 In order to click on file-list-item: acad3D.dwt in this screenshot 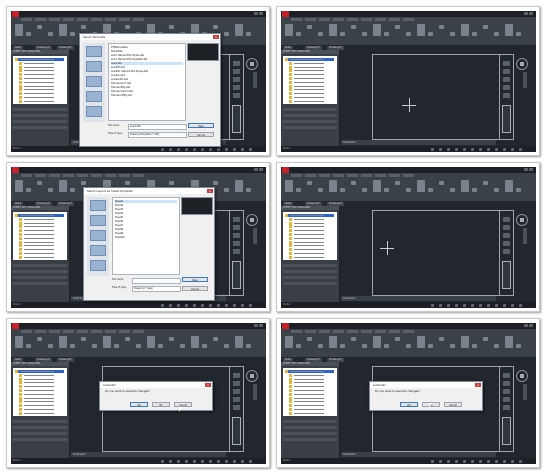, I will do `click(147, 67)`.